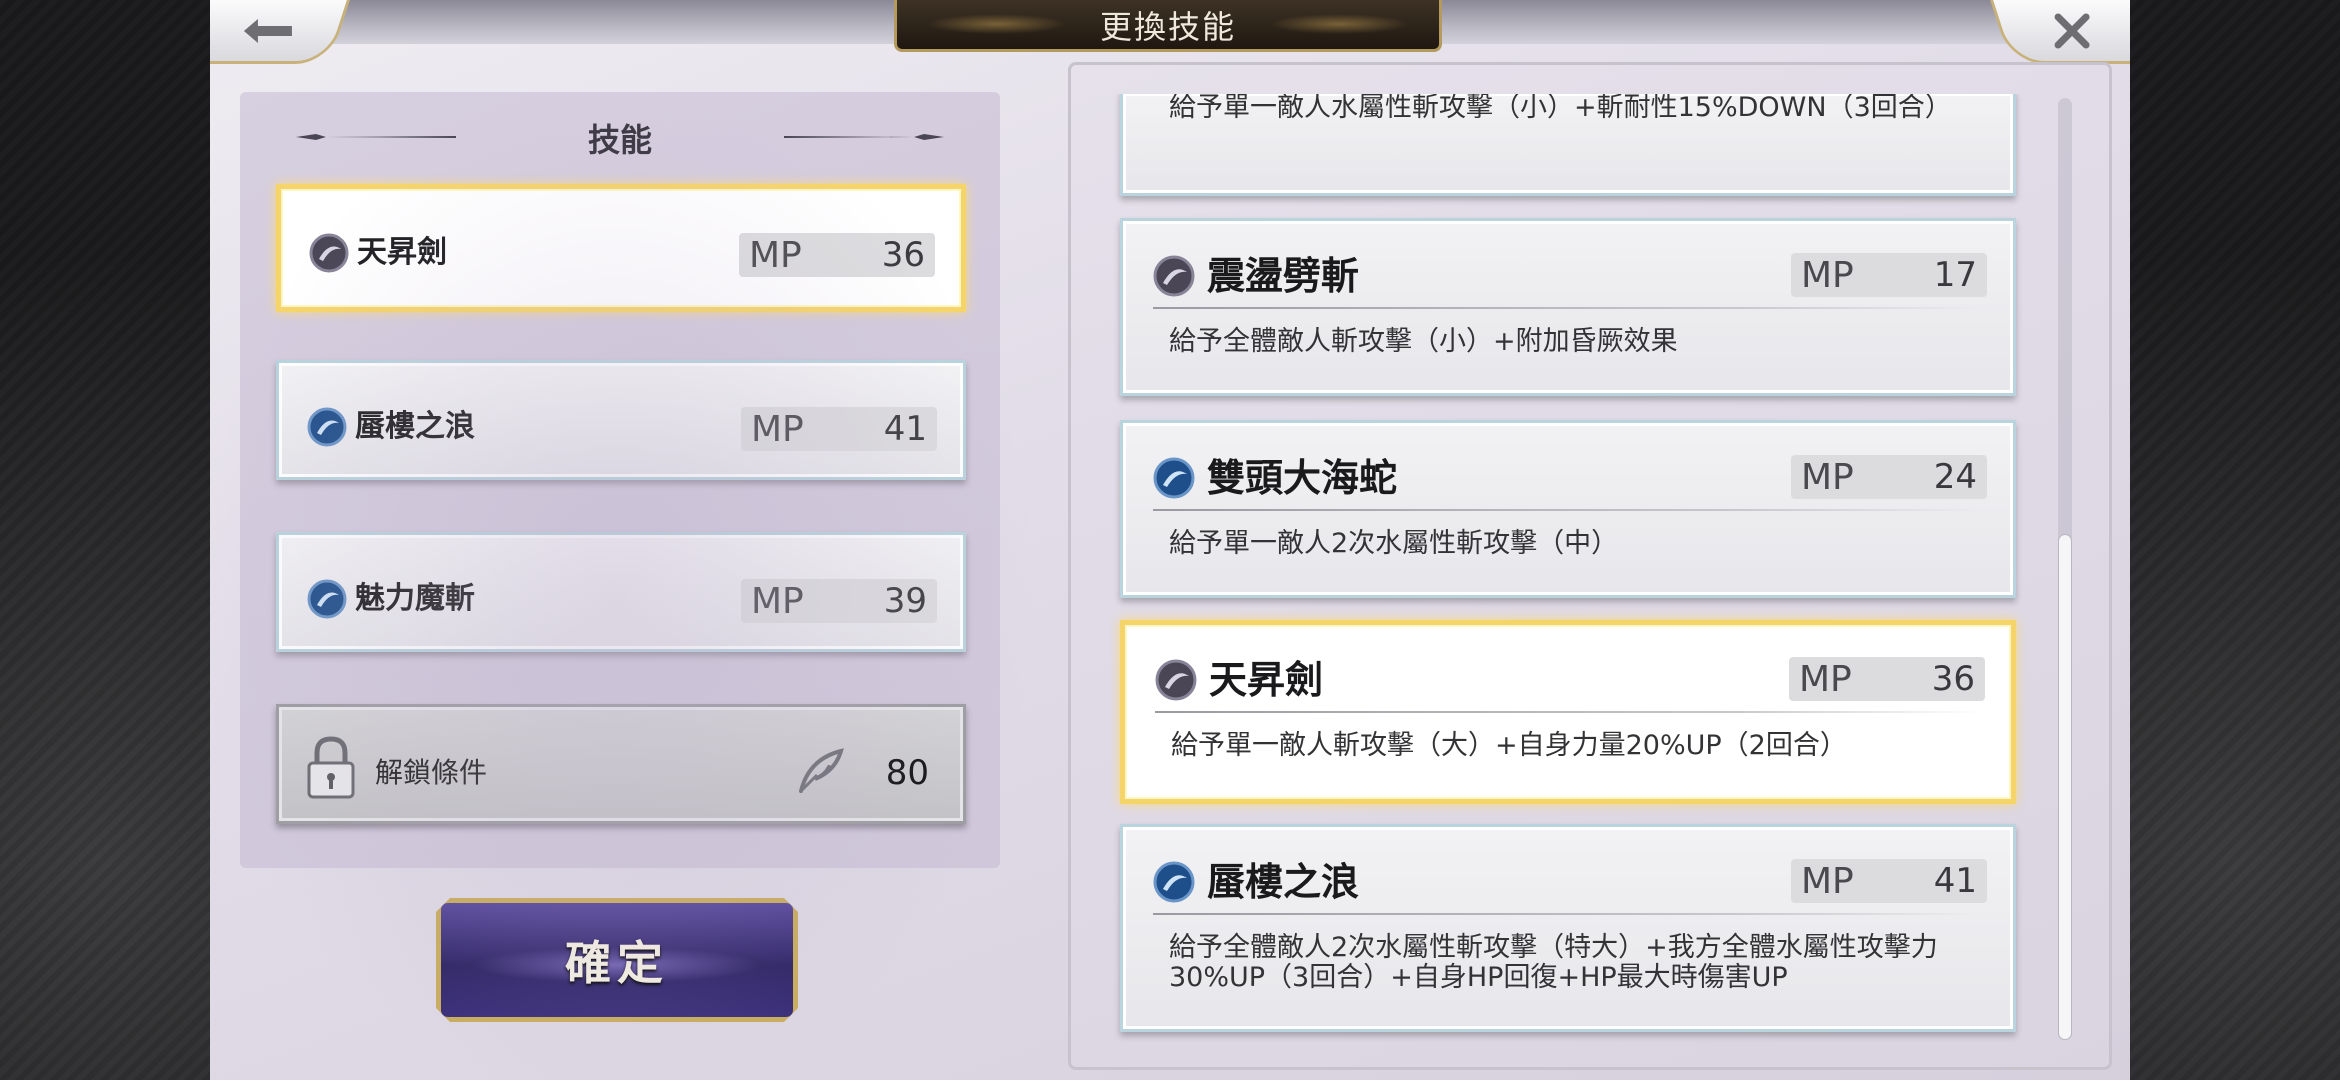  Describe the element at coordinates (2071, 30) in the screenshot. I see `close-icon` at that location.